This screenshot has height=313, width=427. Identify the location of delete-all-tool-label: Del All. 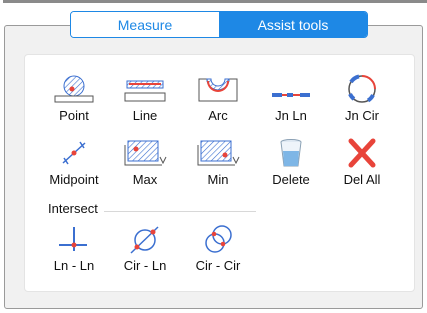
(362, 179).